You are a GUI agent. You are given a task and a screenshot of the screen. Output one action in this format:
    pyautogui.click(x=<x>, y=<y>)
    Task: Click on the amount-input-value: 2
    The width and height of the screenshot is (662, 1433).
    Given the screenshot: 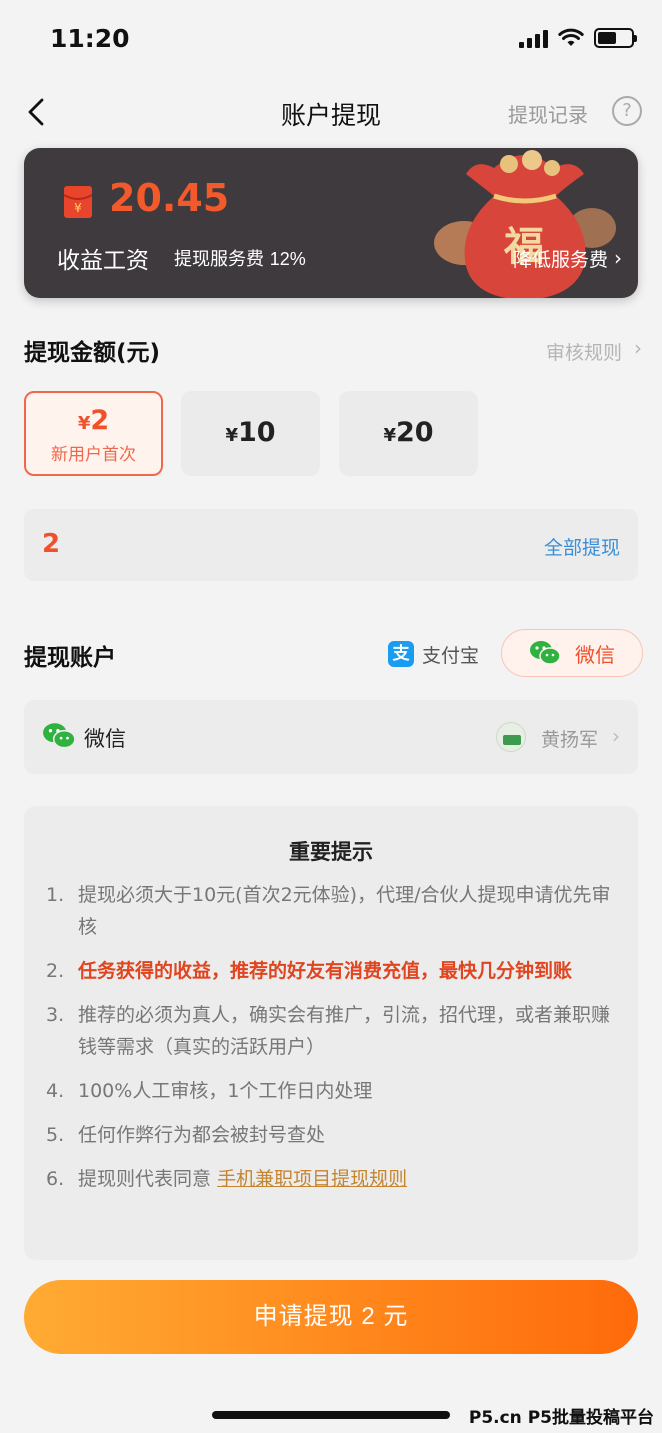 What is the action you would take?
    pyautogui.click(x=51, y=544)
    